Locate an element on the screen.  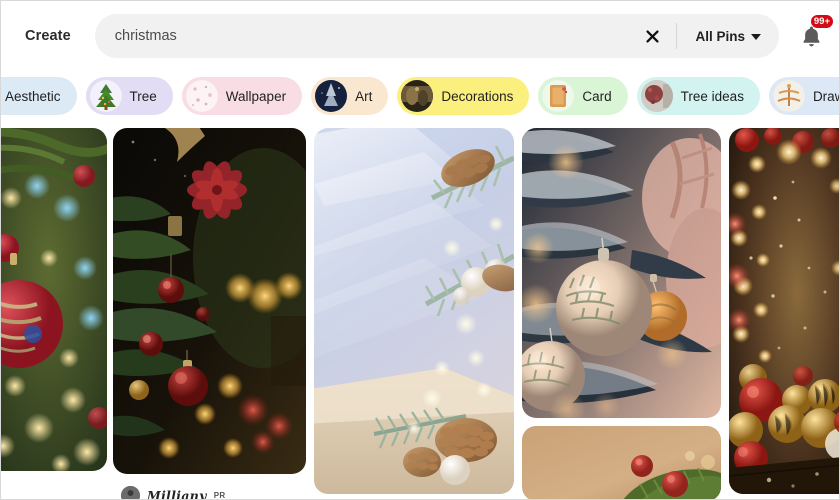
filter-pill-tree: Tree is located at coordinates (129, 96).